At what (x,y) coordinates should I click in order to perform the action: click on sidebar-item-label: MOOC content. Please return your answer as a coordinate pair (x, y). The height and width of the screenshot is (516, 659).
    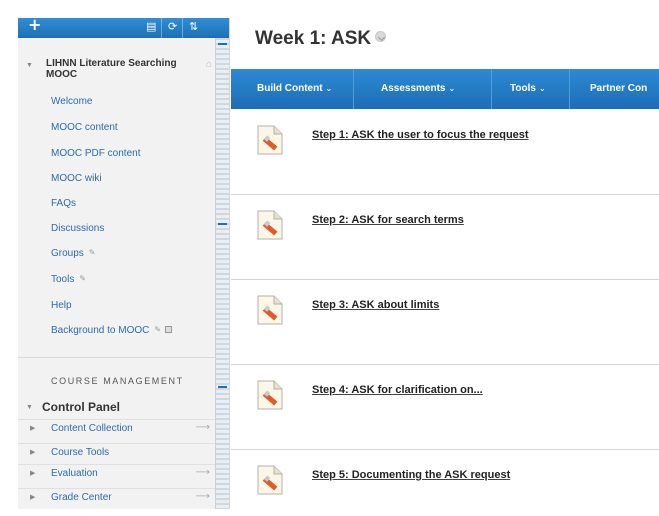
    Looking at the image, I should click on (84, 127).